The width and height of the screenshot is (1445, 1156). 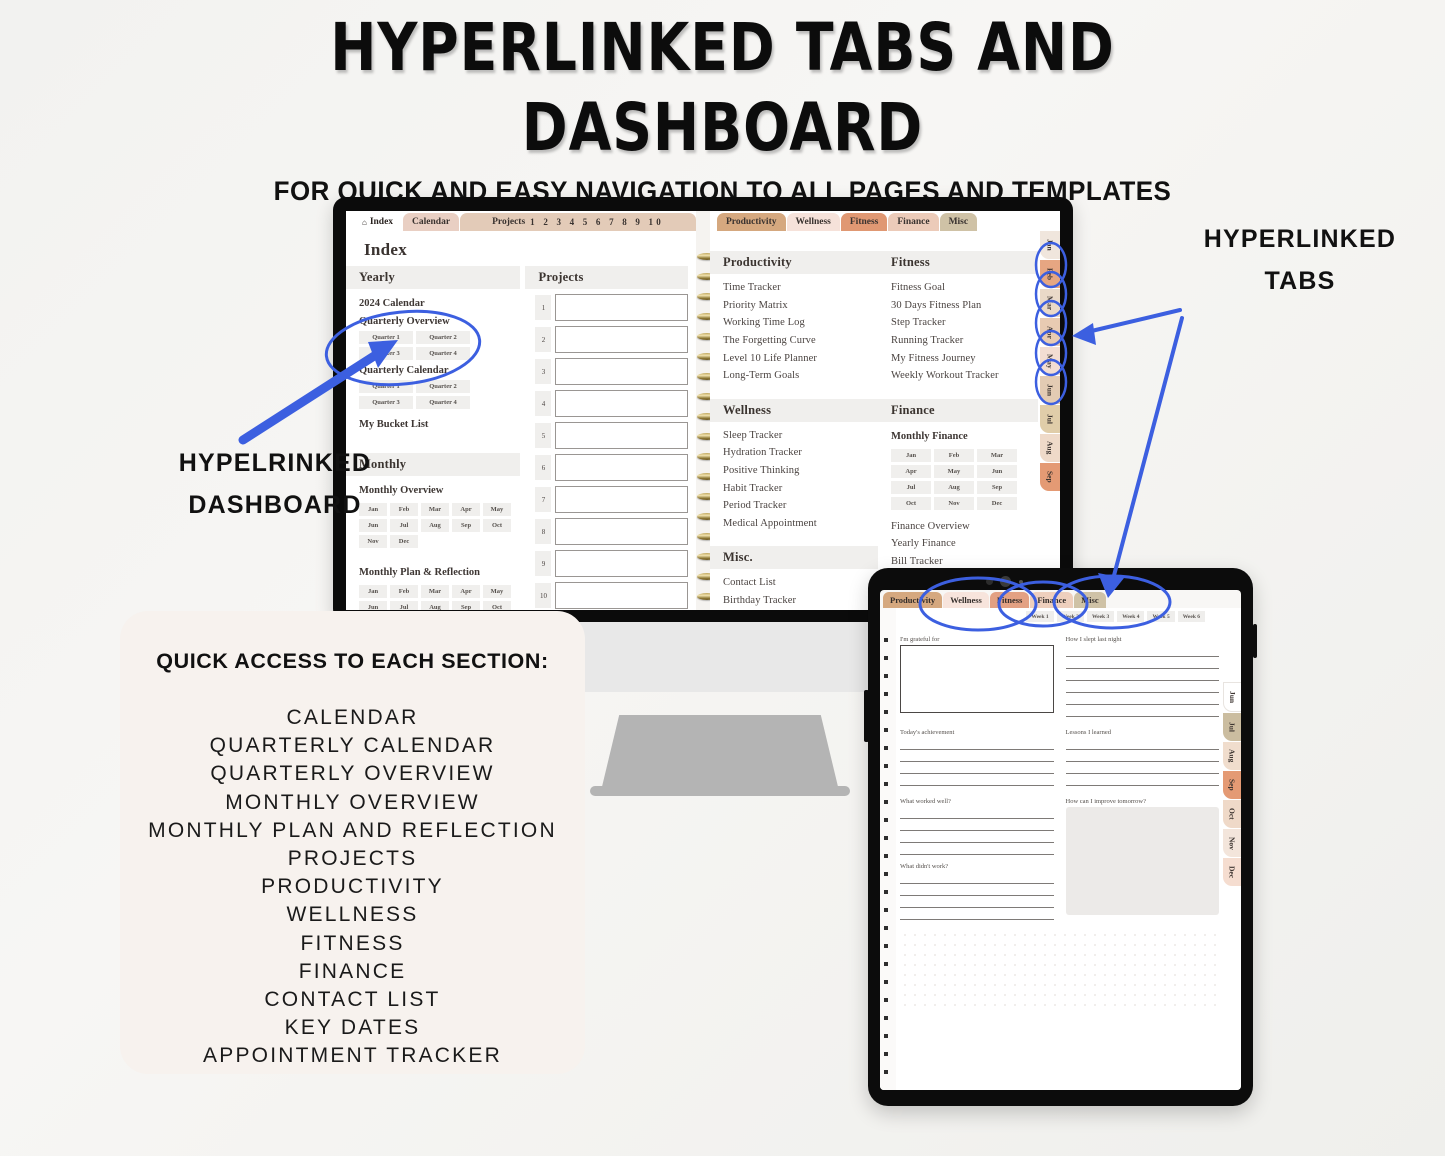 What do you see at coordinates (794, 453) in the screenshot?
I see `link-wellness: Hydration Tracker` at bounding box center [794, 453].